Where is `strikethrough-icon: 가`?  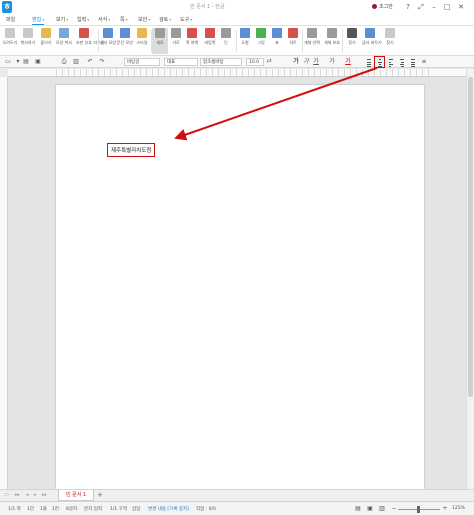 strikethrough-icon: 가 is located at coordinates (332, 62).